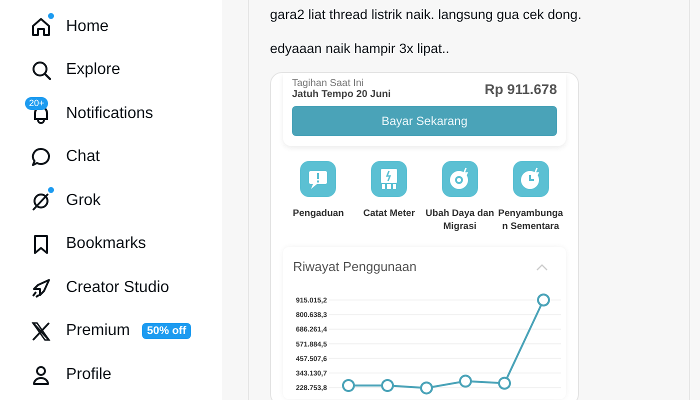  I want to click on menu-label: Pengaduan, so click(318, 213).